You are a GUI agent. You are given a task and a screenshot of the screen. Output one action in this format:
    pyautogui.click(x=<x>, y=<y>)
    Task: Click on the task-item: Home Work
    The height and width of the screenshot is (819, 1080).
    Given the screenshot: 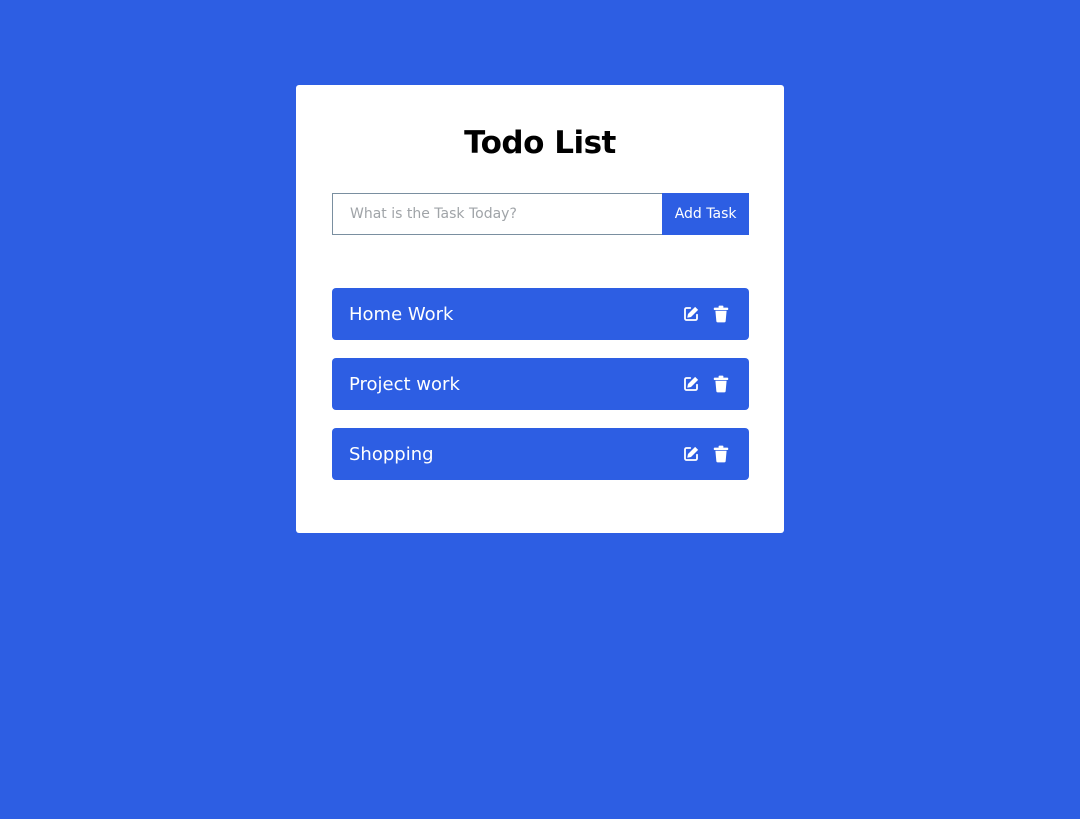 What is the action you would take?
    pyautogui.click(x=540, y=314)
    